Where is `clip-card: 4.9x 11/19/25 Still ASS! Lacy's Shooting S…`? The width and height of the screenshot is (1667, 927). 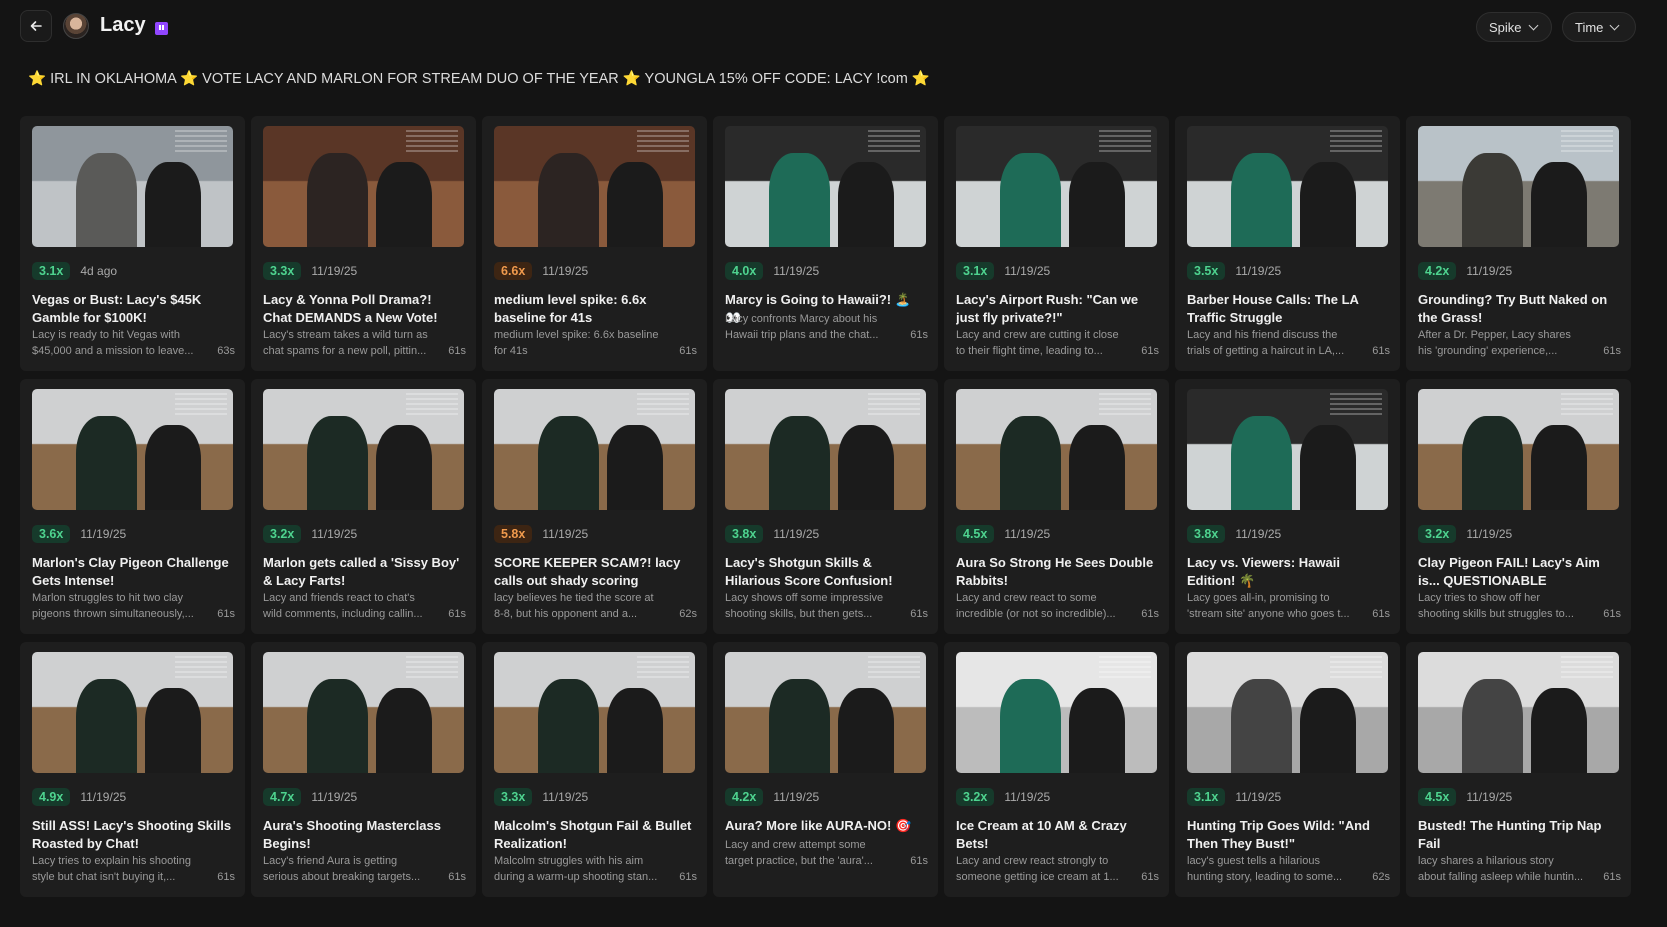 clip-card: 4.9x 11/19/25 Still ASS! Lacy's Shooting S… is located at coordinates (132, 769).